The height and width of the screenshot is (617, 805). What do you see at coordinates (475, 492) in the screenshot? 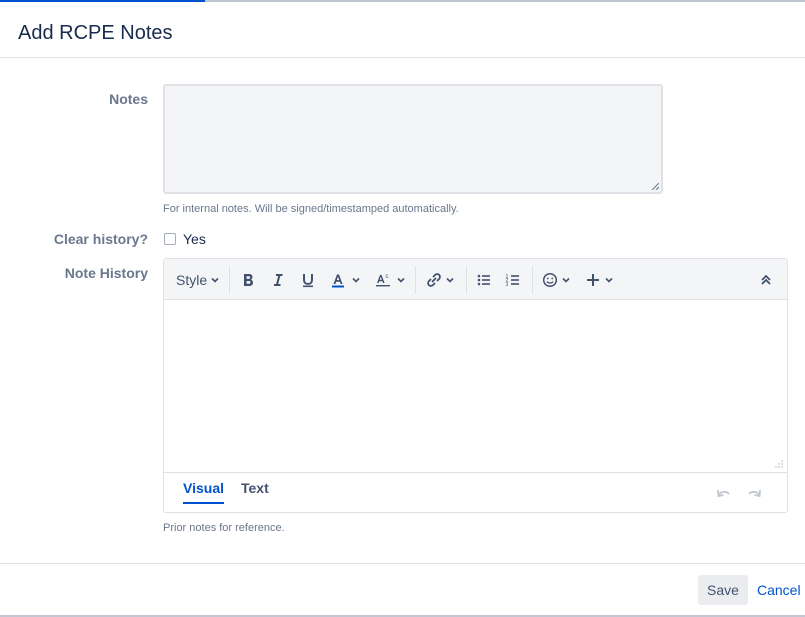
I see `editor-mode-tabs: Visual Text` at bounding box center [475, 492].